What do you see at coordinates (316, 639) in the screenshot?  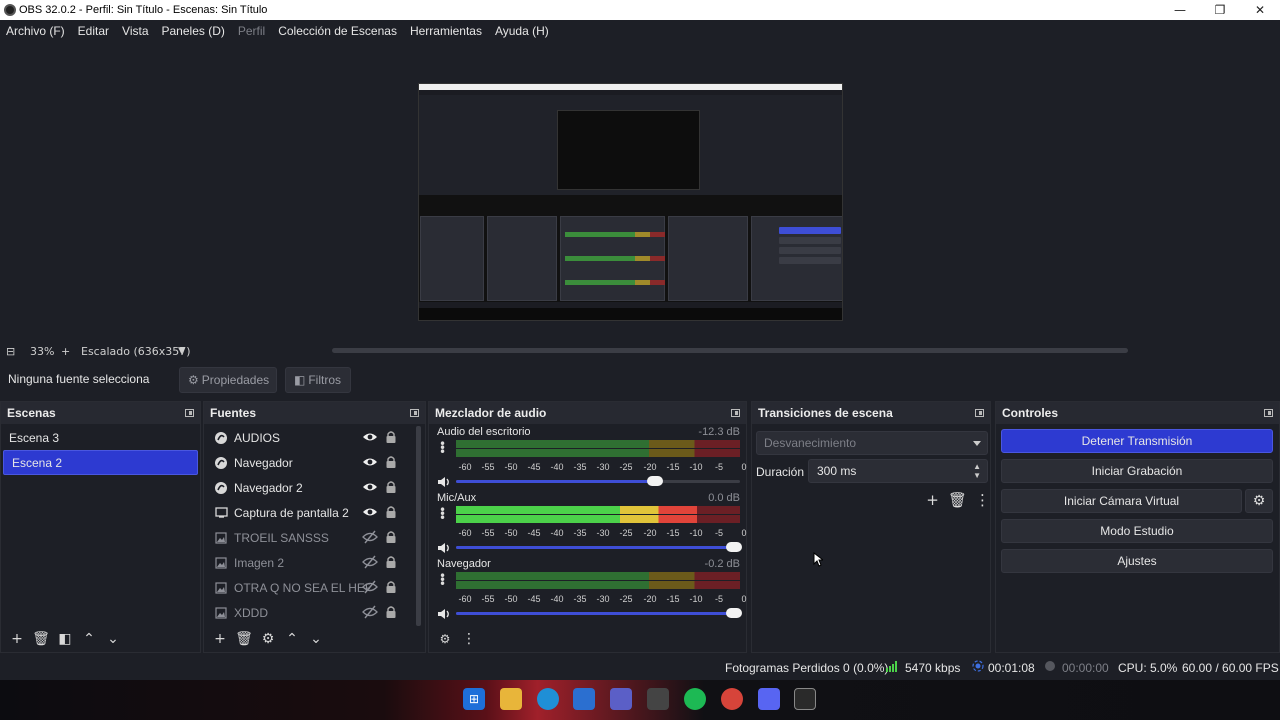 I see `move-source-down-button: ⌄` at bounding box center [316, 639].